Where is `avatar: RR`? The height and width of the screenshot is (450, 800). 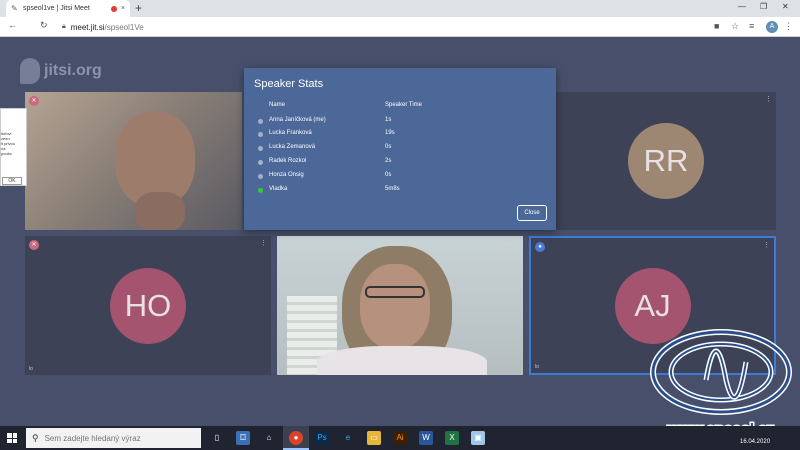
avatar: RR is located at coordinates (666, 161).